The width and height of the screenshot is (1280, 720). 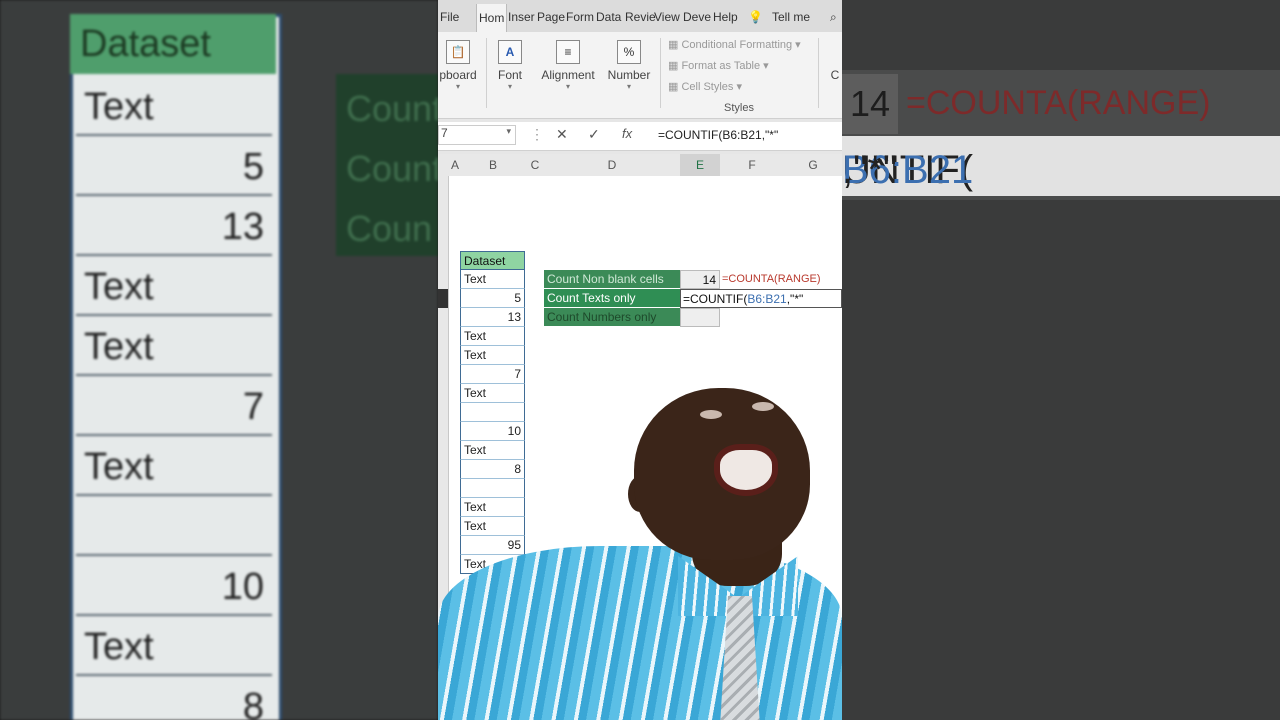 I want to click on bg-summary-label: Coun, so click(x=389, y=228).